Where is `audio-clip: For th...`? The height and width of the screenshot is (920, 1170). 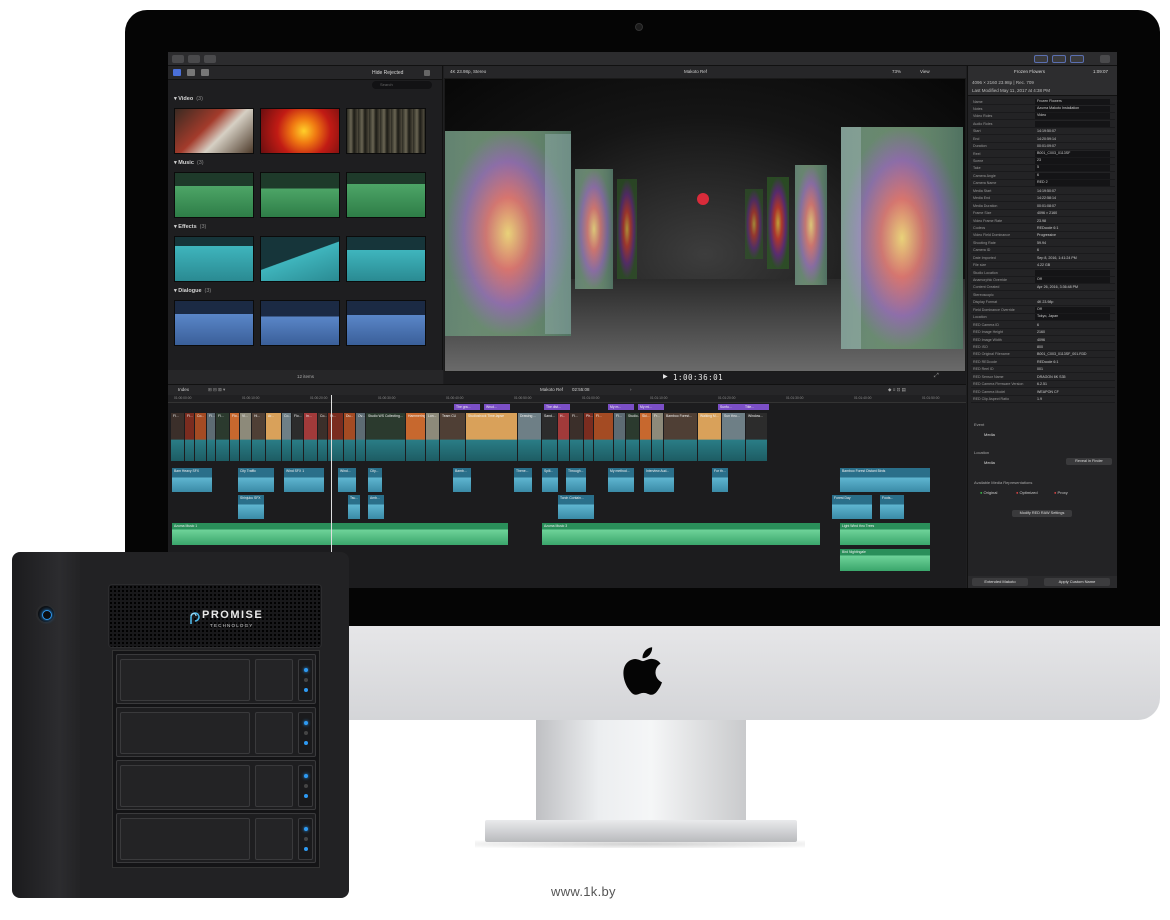 audio-clip: For th... is located at coordinates (720, 480).